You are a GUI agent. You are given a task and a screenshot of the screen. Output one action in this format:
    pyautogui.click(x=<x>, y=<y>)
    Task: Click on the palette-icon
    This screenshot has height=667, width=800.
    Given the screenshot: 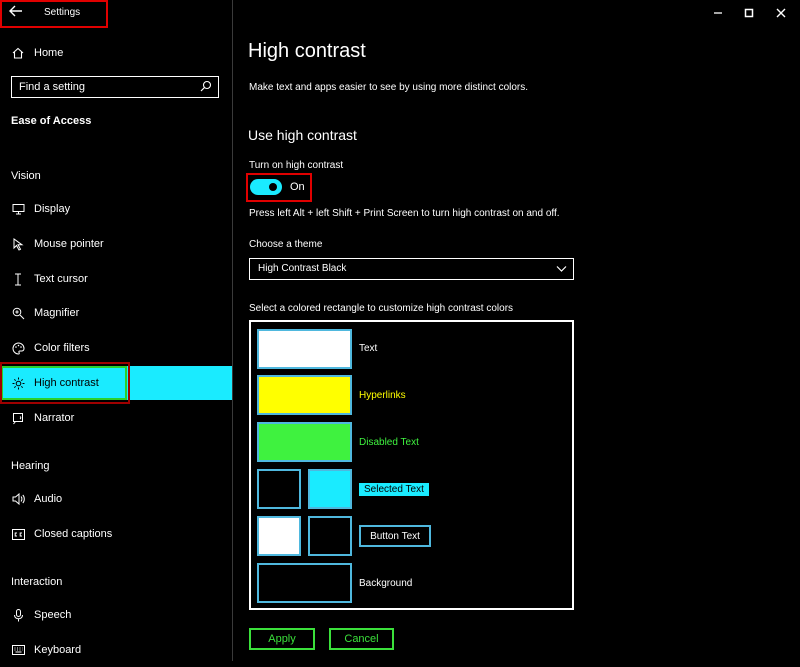 What is the action you would take?
    pyautogui.click(x=18, y=348)
    